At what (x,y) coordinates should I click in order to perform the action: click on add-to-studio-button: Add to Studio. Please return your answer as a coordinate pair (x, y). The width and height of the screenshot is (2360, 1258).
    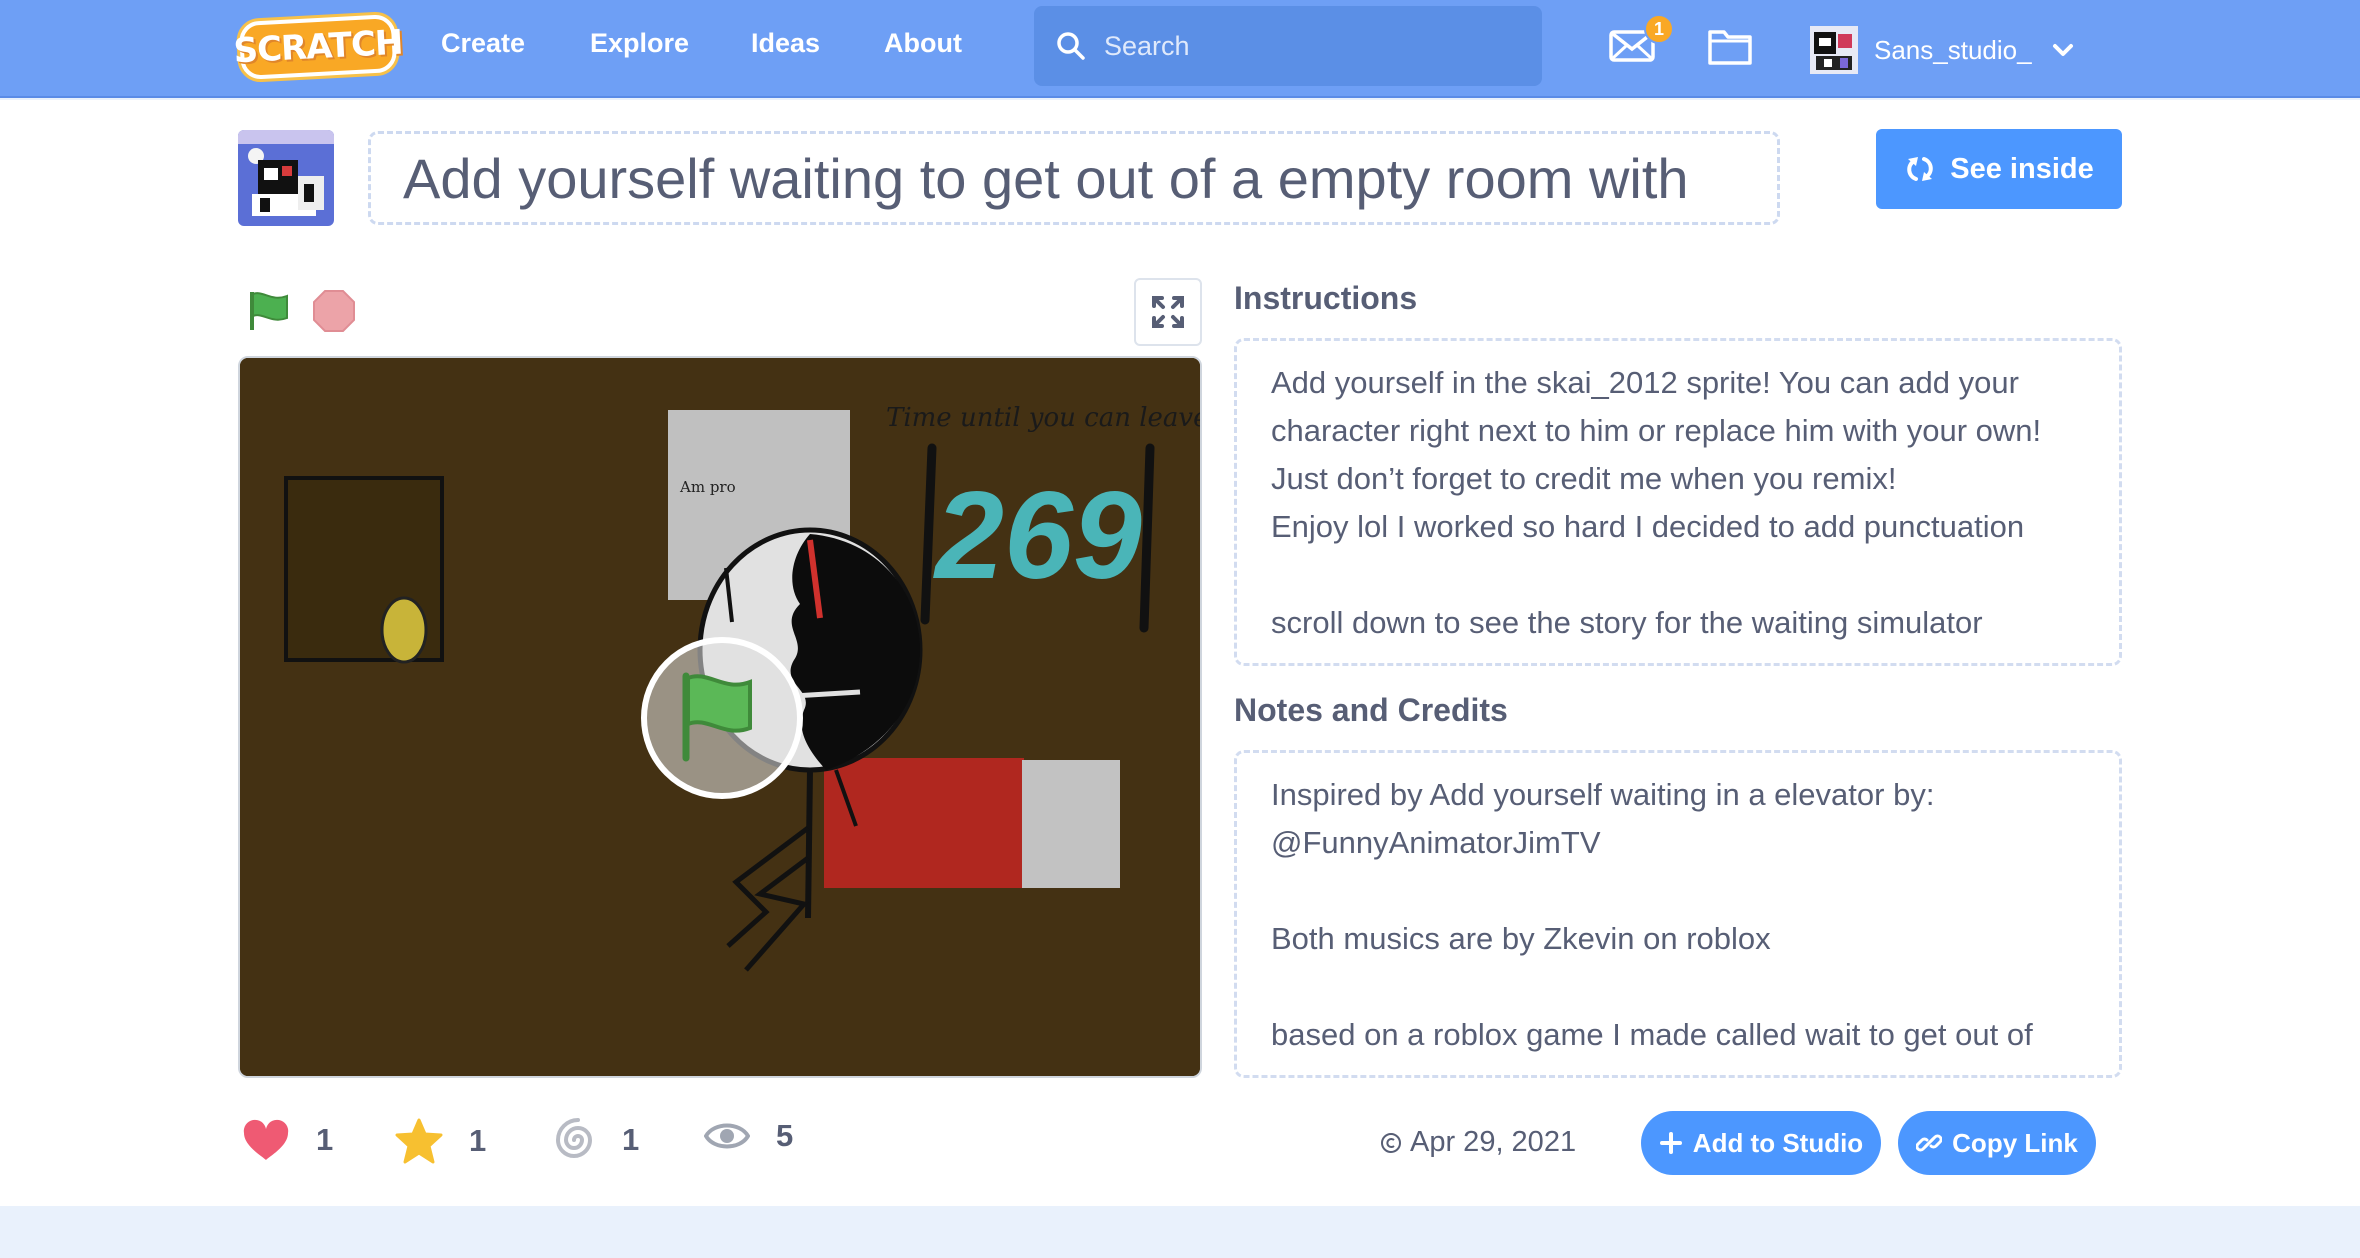
    Looking at the image, I should click on (1761, 1143).